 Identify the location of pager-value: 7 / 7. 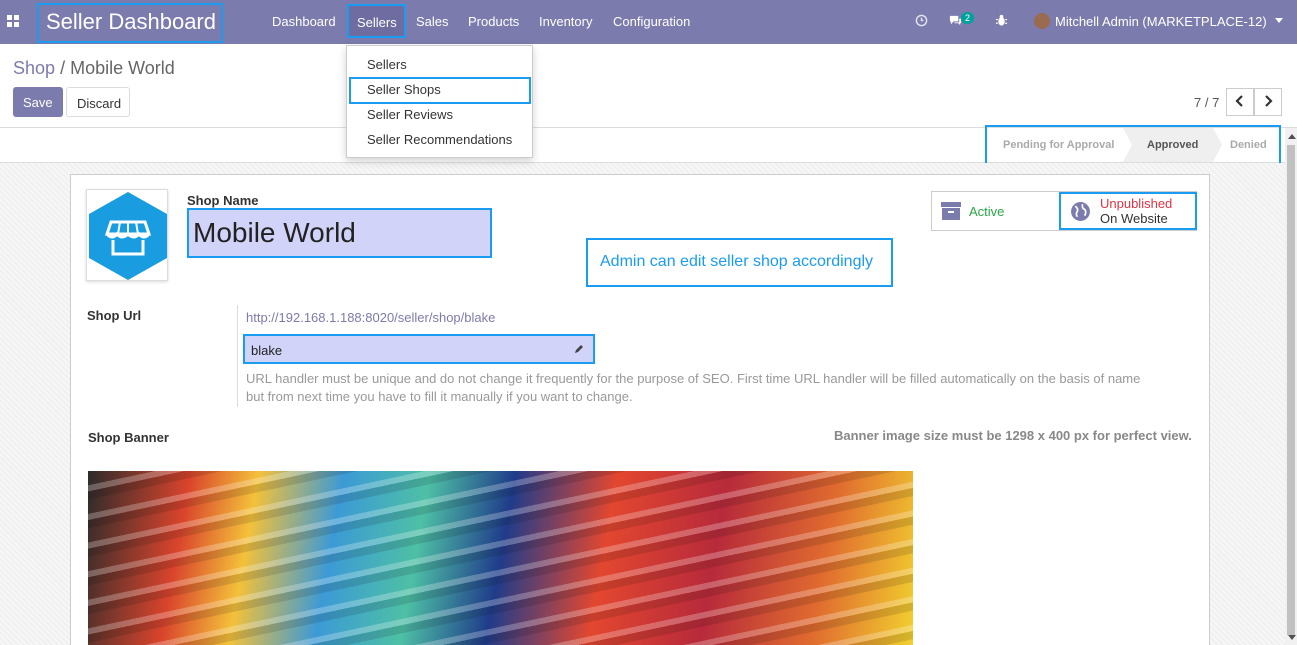
(1206, 102).